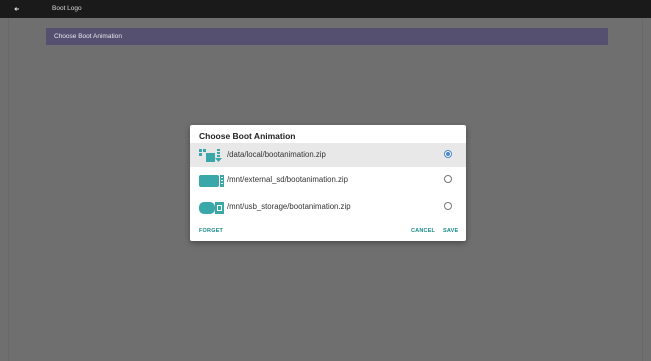  I want to click on sd-card-icon, so click(211, 181).